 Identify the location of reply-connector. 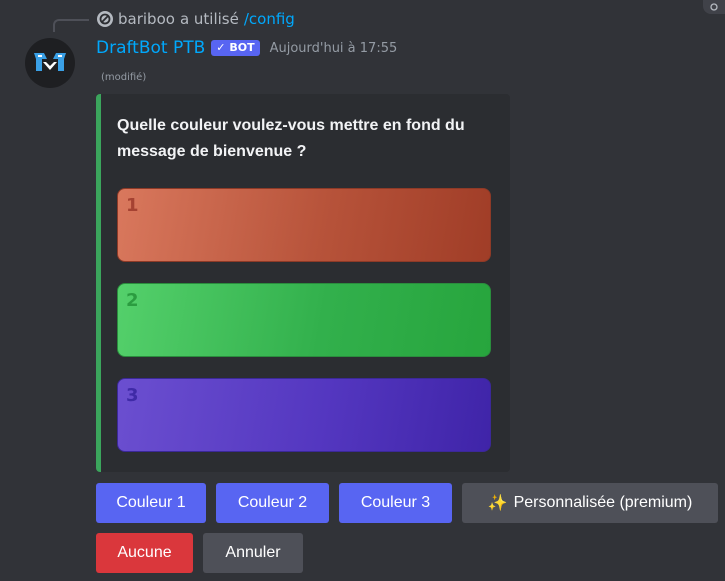
(71, 25).